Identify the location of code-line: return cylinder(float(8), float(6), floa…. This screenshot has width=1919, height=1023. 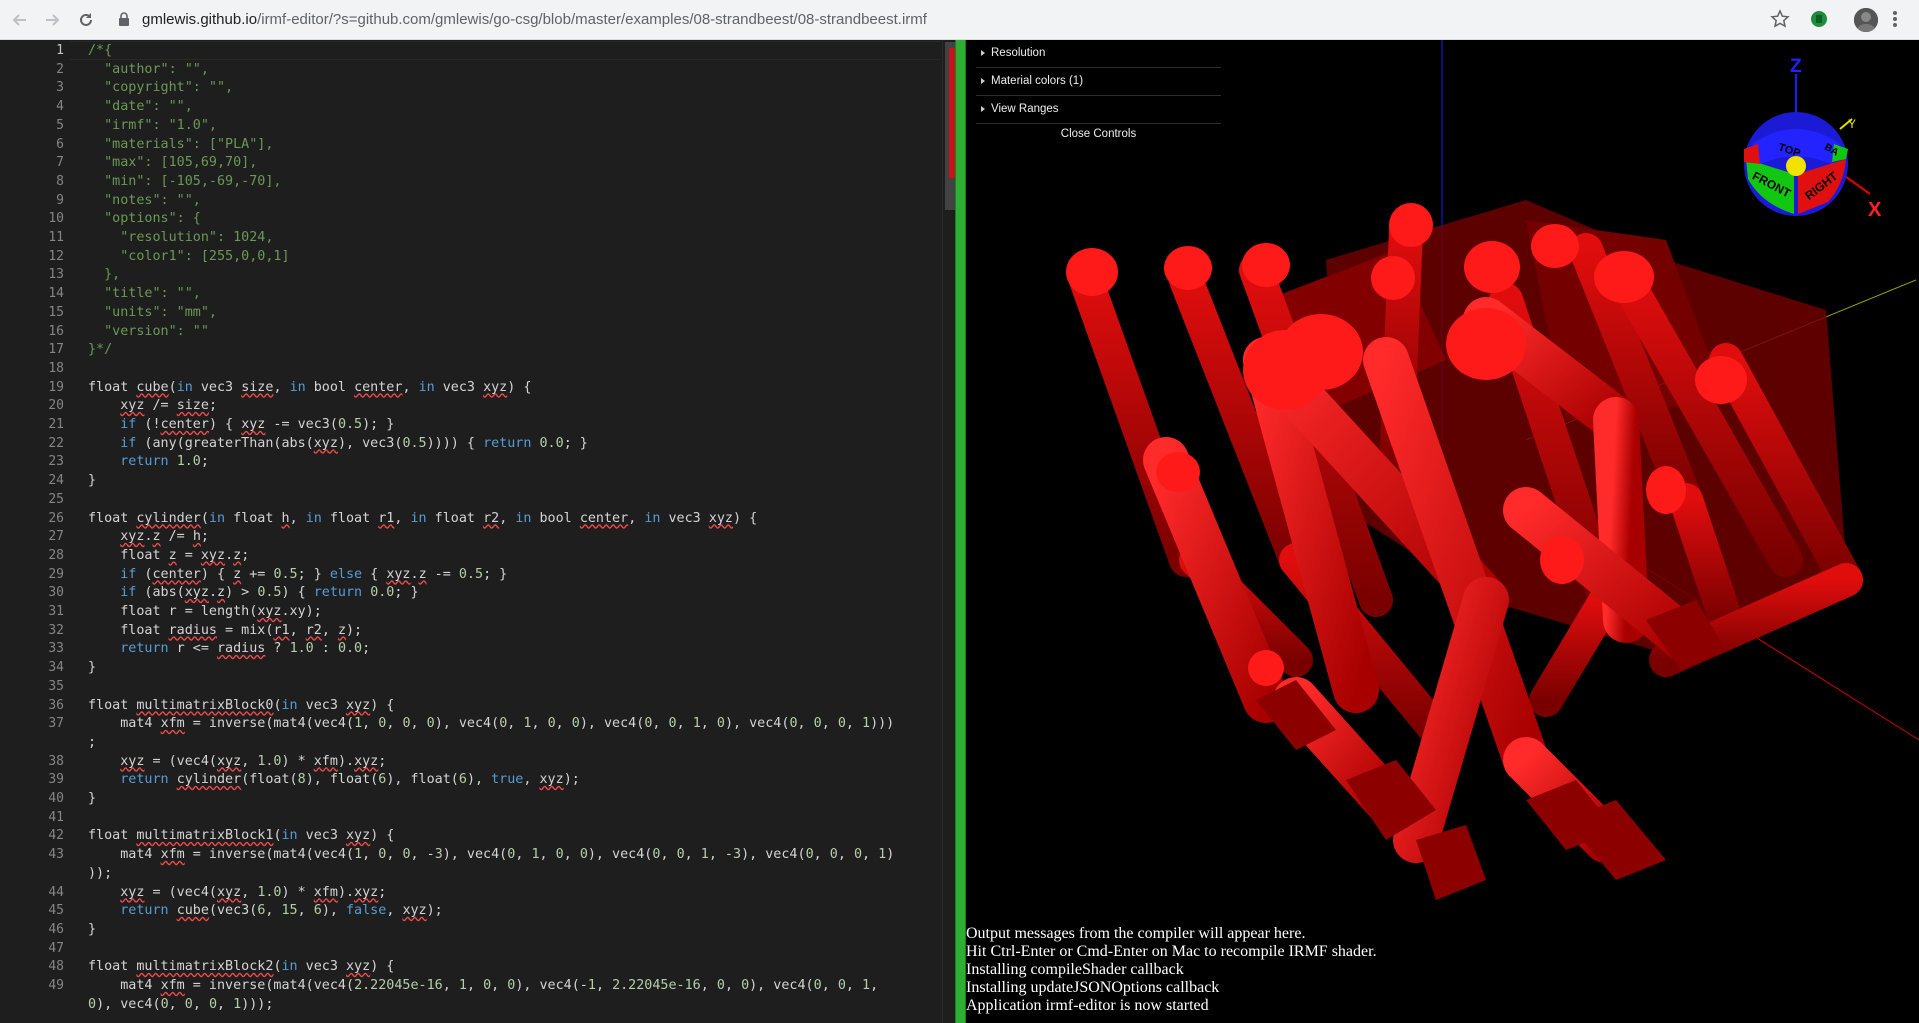
(334, 779).